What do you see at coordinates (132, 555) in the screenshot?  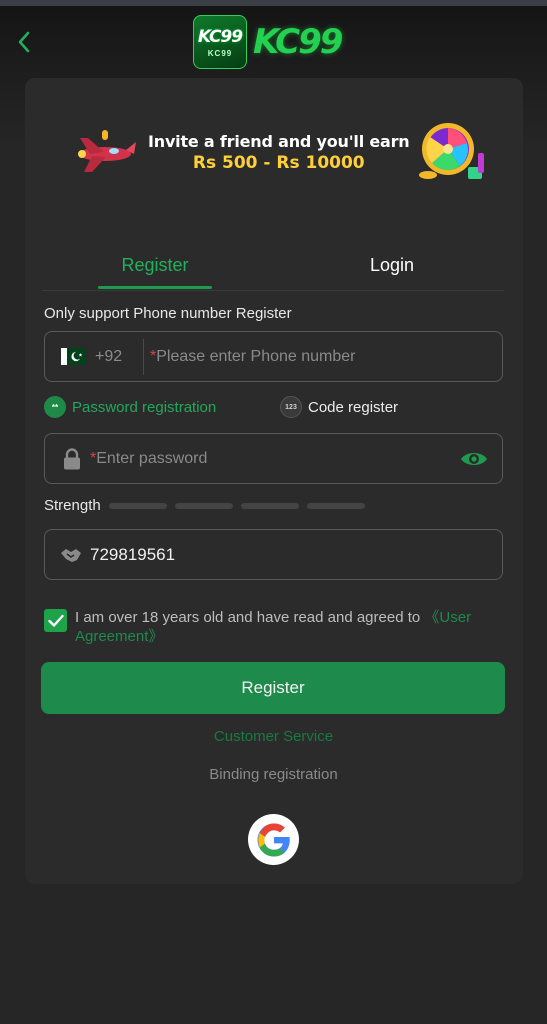 I see `invite-code-value: 729819561` at bounding box center [132, 555].